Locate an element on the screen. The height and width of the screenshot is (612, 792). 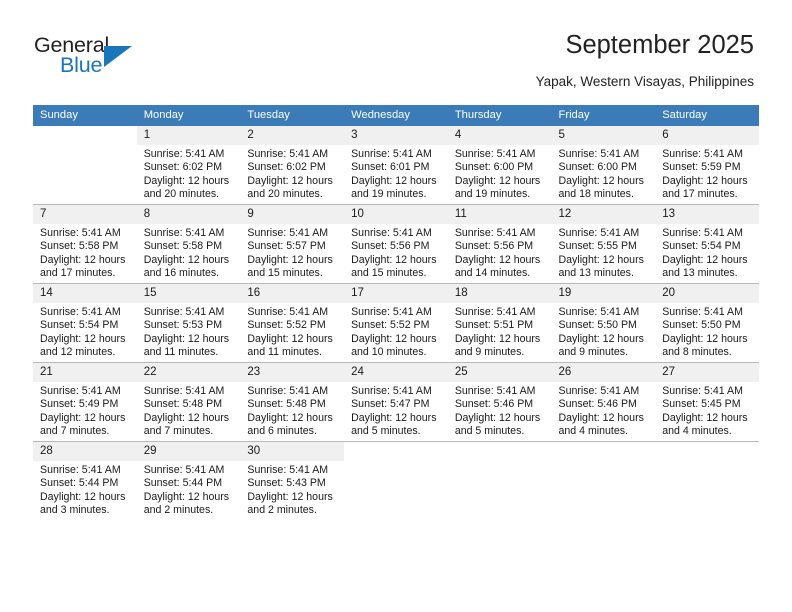
logo-triangle-icon is located at coordinates (118, 56).